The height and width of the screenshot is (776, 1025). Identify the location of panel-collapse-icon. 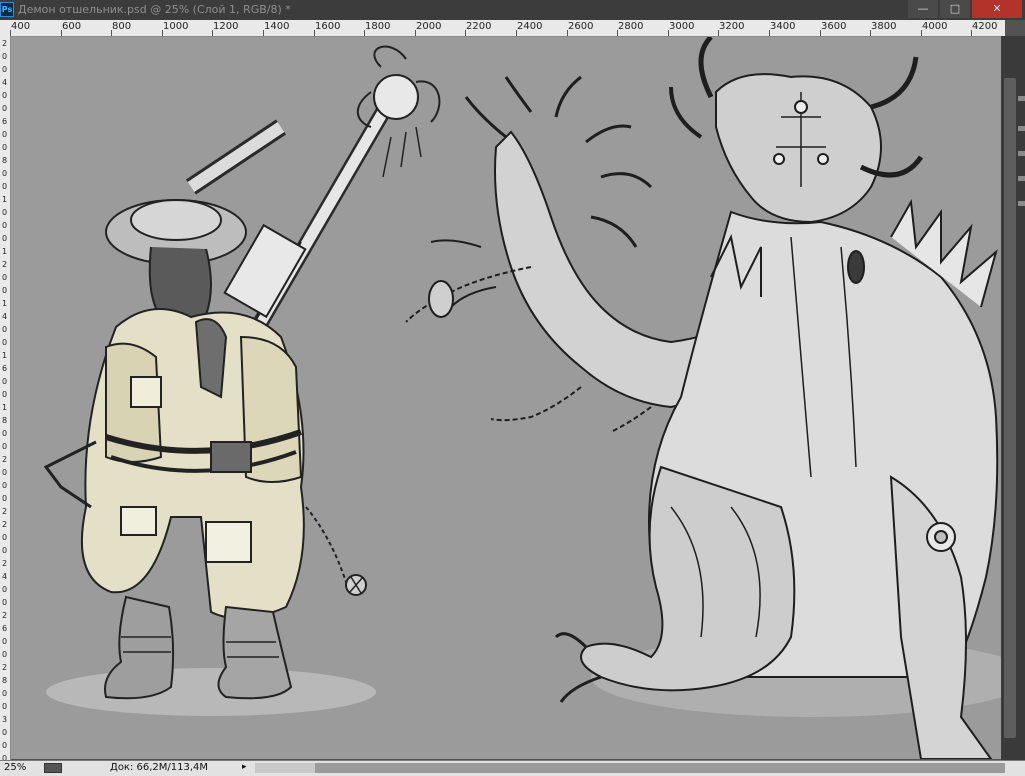
(1021, 98).